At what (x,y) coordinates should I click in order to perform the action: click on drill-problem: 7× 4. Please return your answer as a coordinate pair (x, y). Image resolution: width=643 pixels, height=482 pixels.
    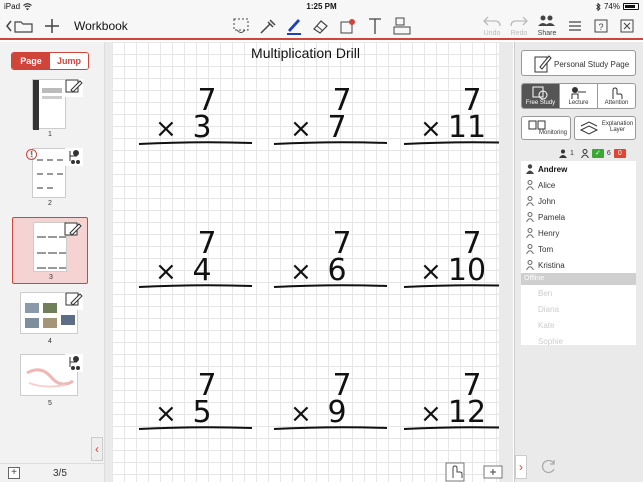
    Looking at the image, I should click on (195, 257).